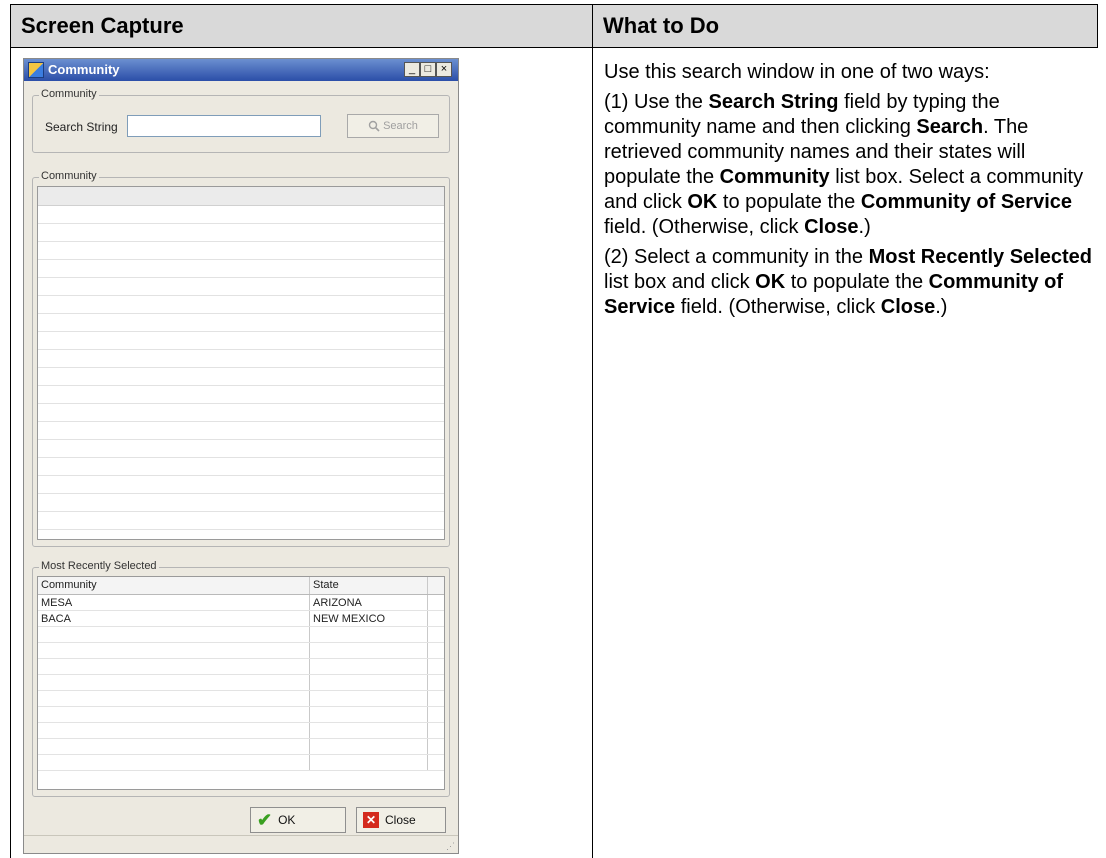  I want to click on search-string-label: Search String, so click(81, 127).